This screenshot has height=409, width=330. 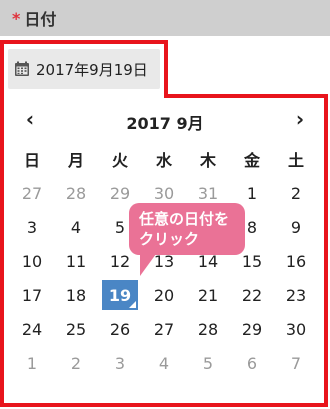 I want to click on calendar-header: ‹ 2017 9月 ›, so click(x=165, y=120).